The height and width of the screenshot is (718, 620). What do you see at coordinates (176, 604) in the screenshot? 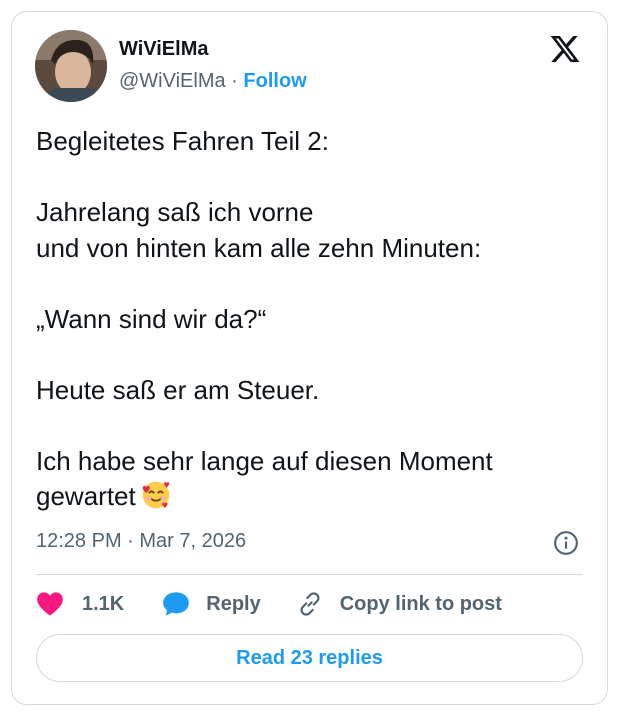
I see `speech-bubble-icon` at bounding box center [176, 604].